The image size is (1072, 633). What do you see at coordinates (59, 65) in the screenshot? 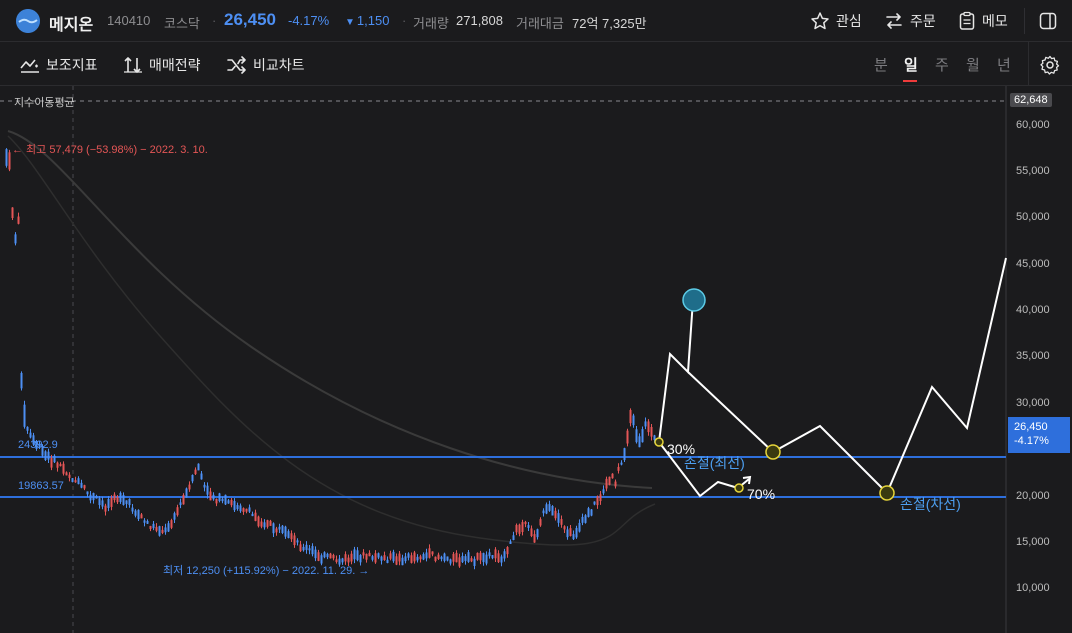
I see `sub-indicator-button: 보조지표` at bounding box center [59, 65].